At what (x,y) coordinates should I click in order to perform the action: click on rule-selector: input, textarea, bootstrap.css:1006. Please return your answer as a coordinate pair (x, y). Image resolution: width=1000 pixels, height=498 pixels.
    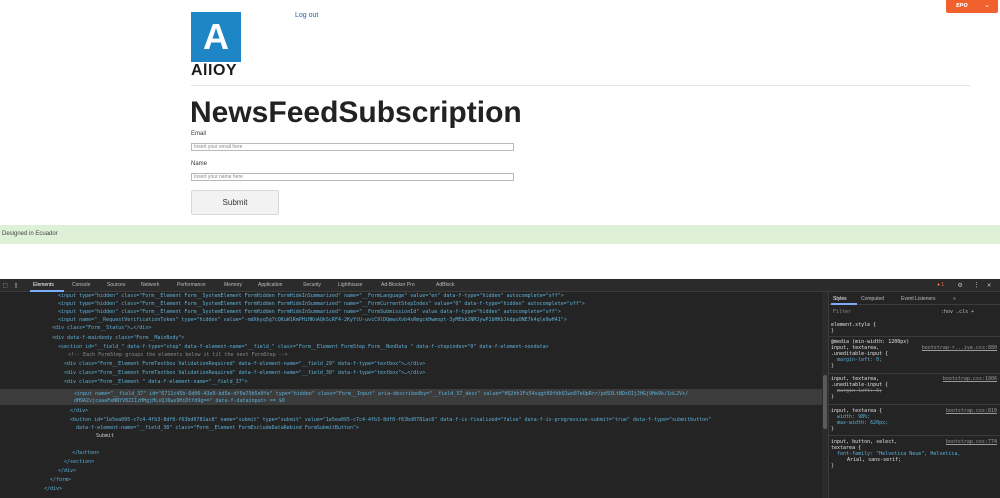
    Looking at the image, I should click on (914, 379).